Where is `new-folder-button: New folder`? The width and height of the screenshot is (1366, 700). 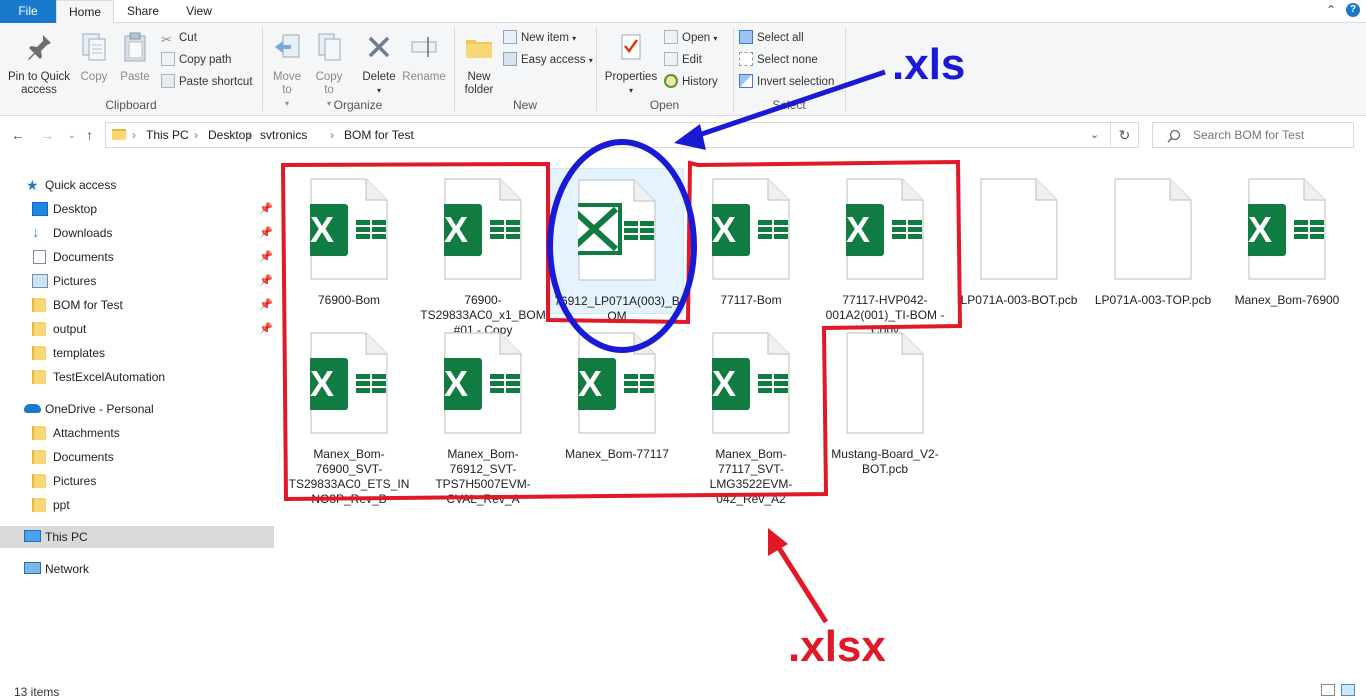 new-folder-button: New folder is located at coordinates (479, 64).